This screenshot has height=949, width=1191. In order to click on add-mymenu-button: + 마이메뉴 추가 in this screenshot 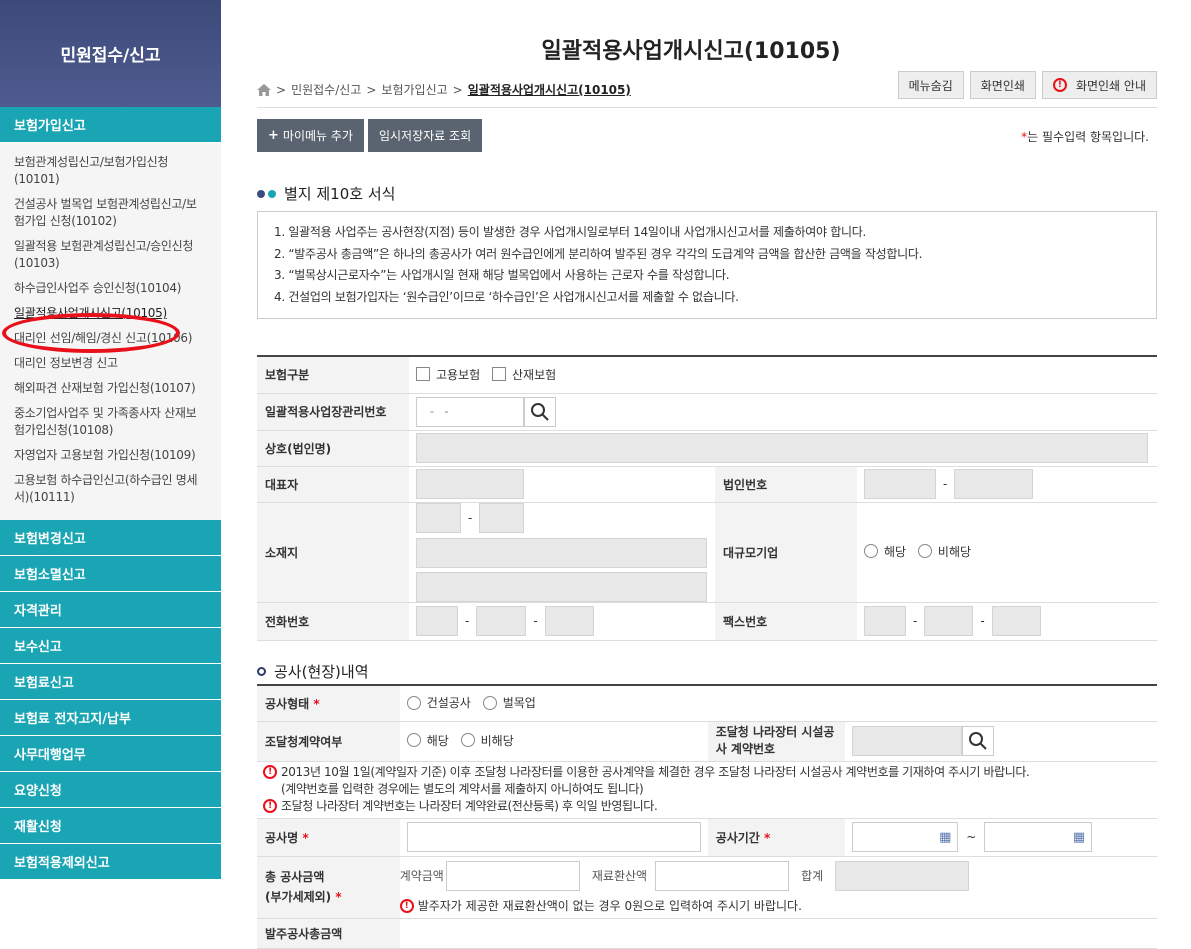, I will do `click(310, 135)`.